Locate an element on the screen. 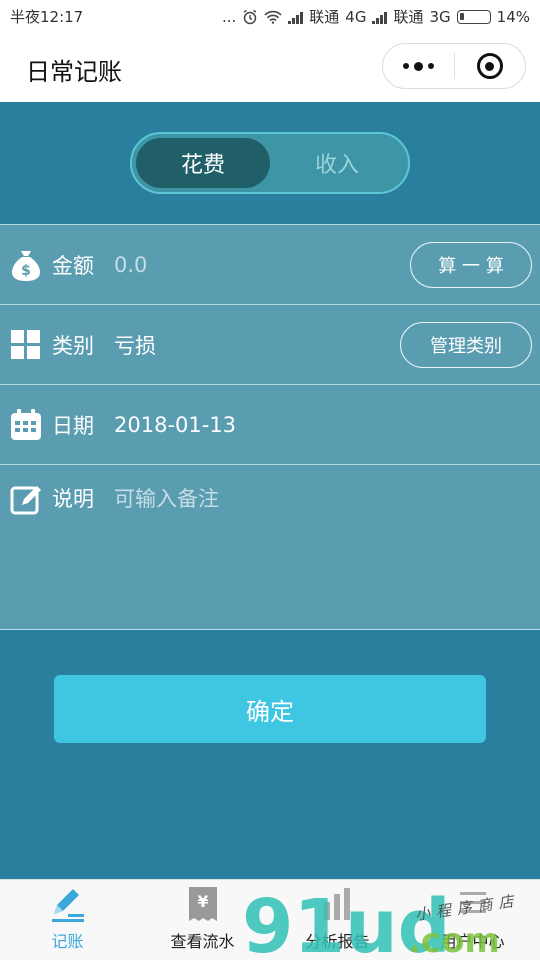  grid-icon is located at coordinates (26, 345).